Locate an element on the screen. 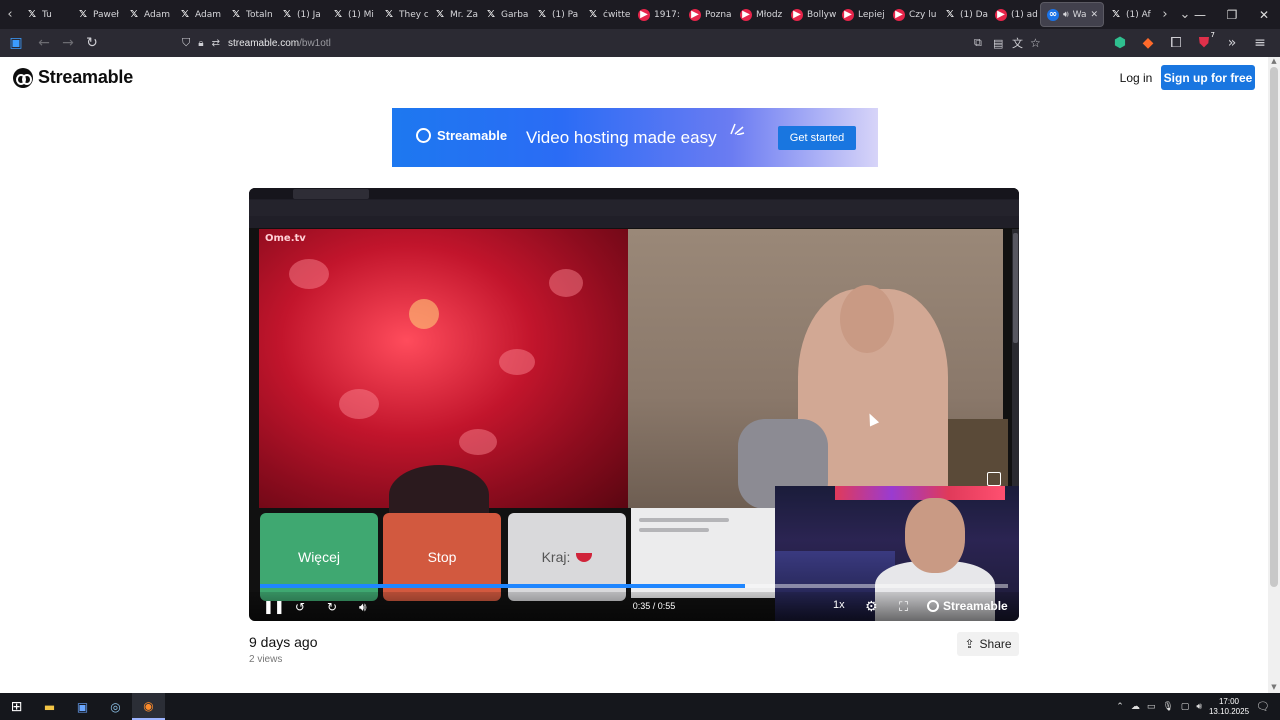 The height and width of the screenshot is (720, 1280). back-button: ← is located at coordinates (44, 43).